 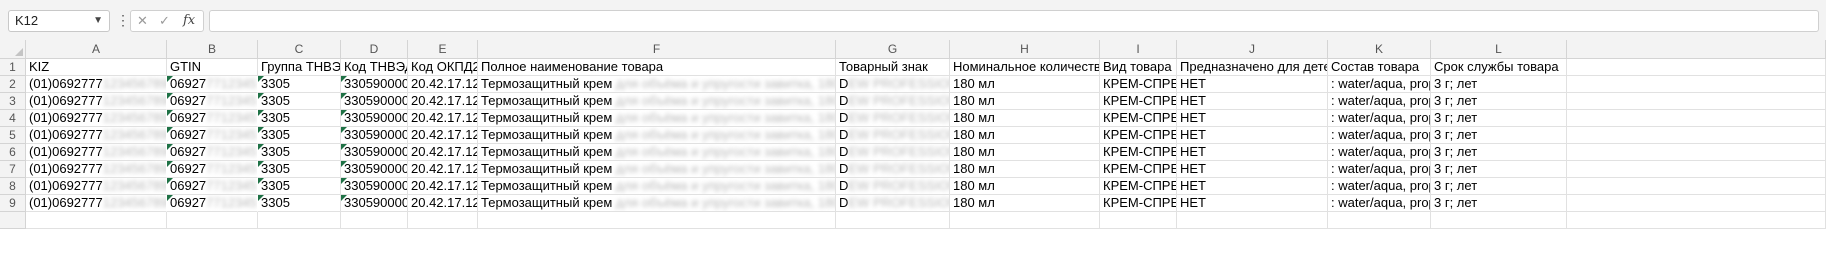 What do you see at coordinates (374, 67) in the screenshot?
I see `header-cell-tnved-code: Код ТНВЭД` at bounding box center [374, 67].